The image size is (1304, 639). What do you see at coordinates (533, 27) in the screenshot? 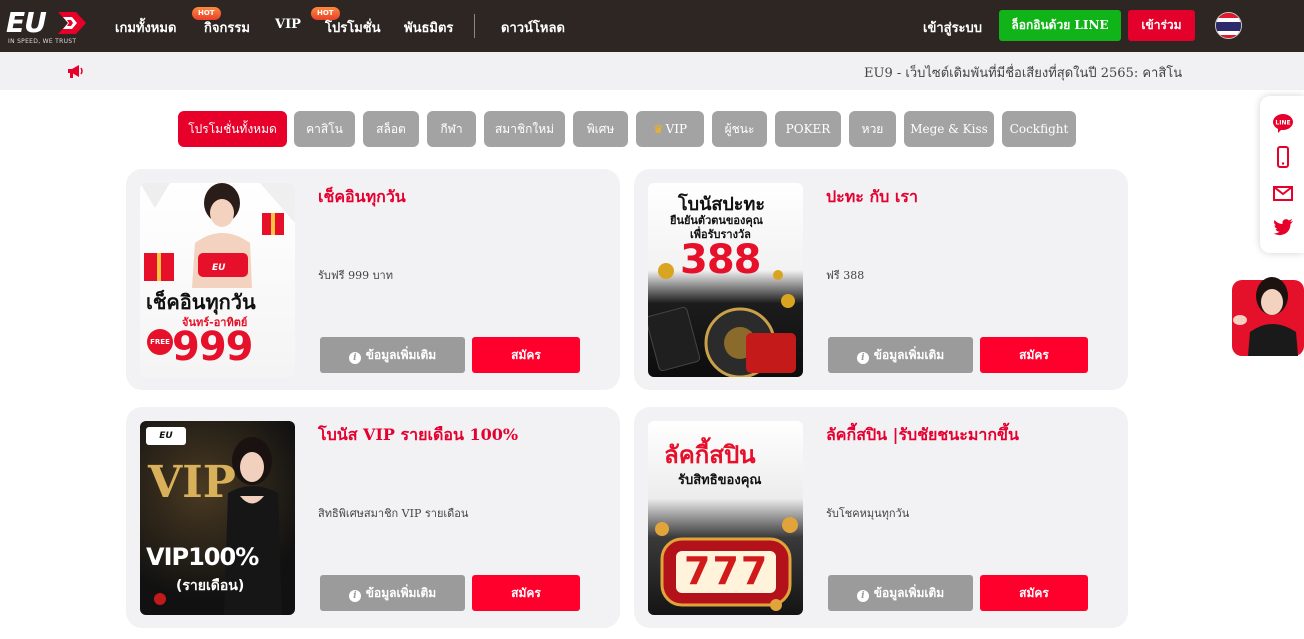
I see `nav-download: ดาวน์โหลด` at bounding box center [533, 27].